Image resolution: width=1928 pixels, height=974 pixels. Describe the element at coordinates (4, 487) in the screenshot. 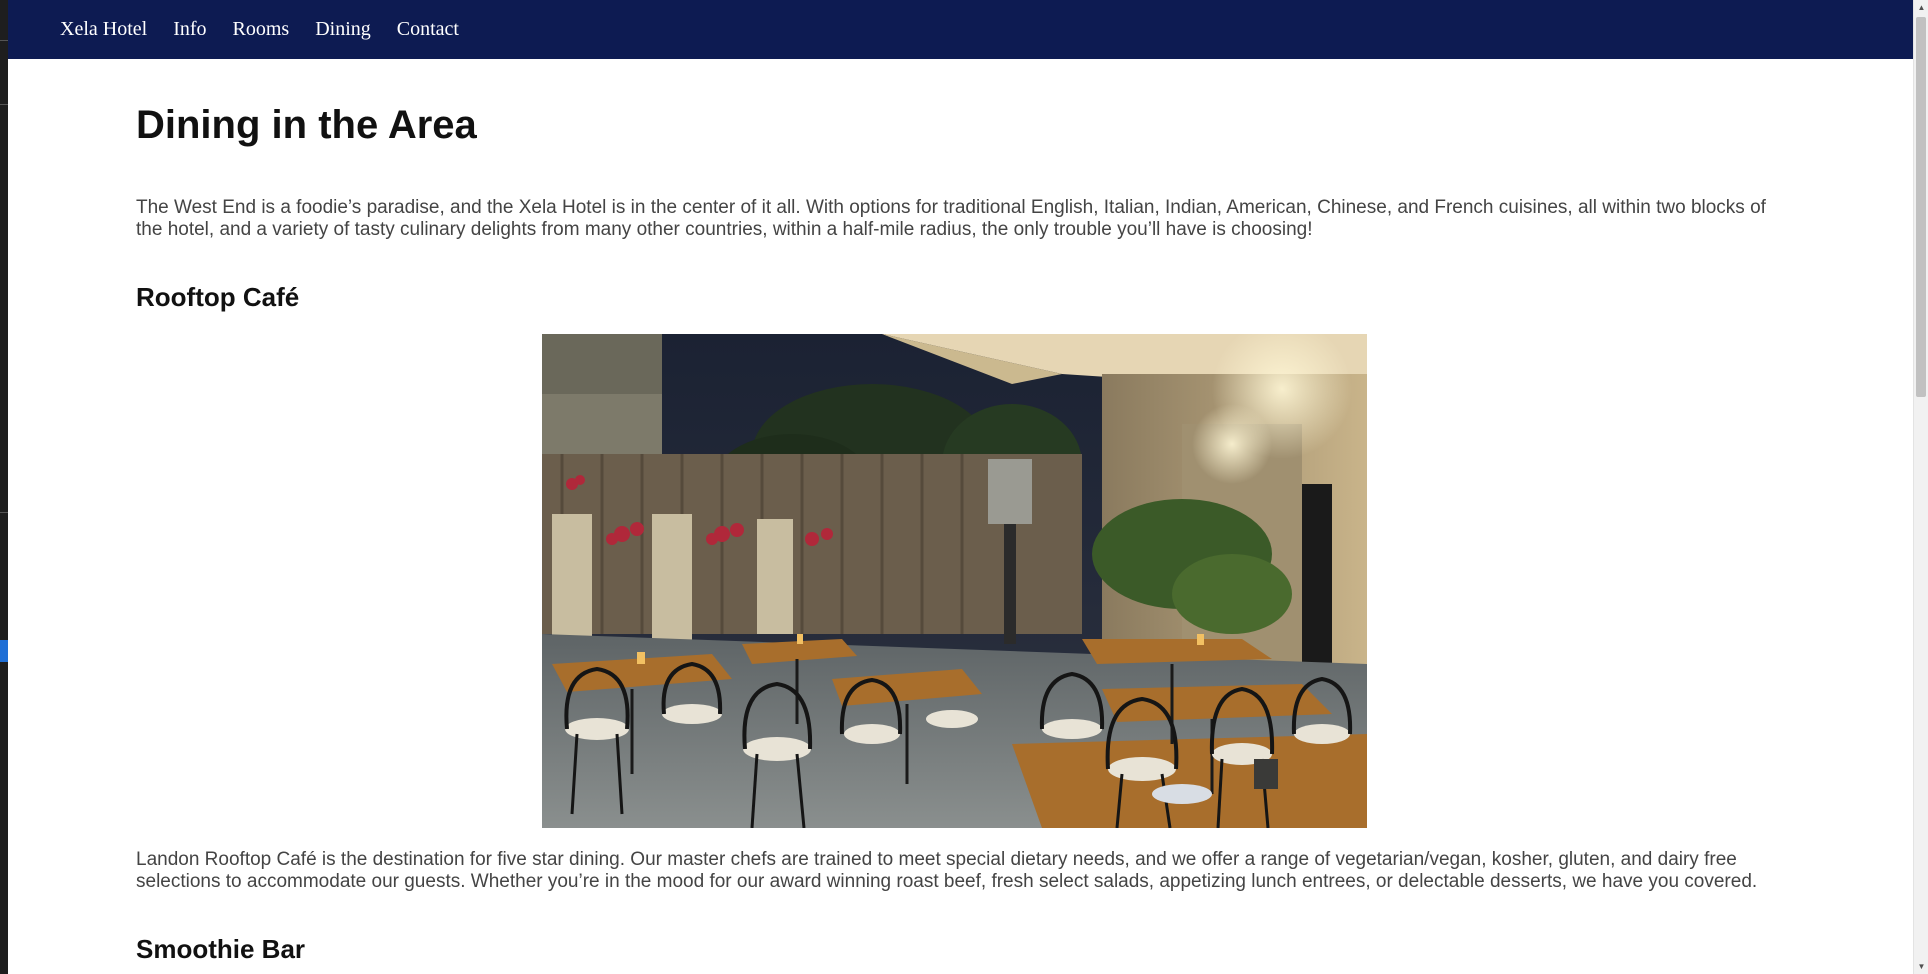

I see `window-edge` at that location.